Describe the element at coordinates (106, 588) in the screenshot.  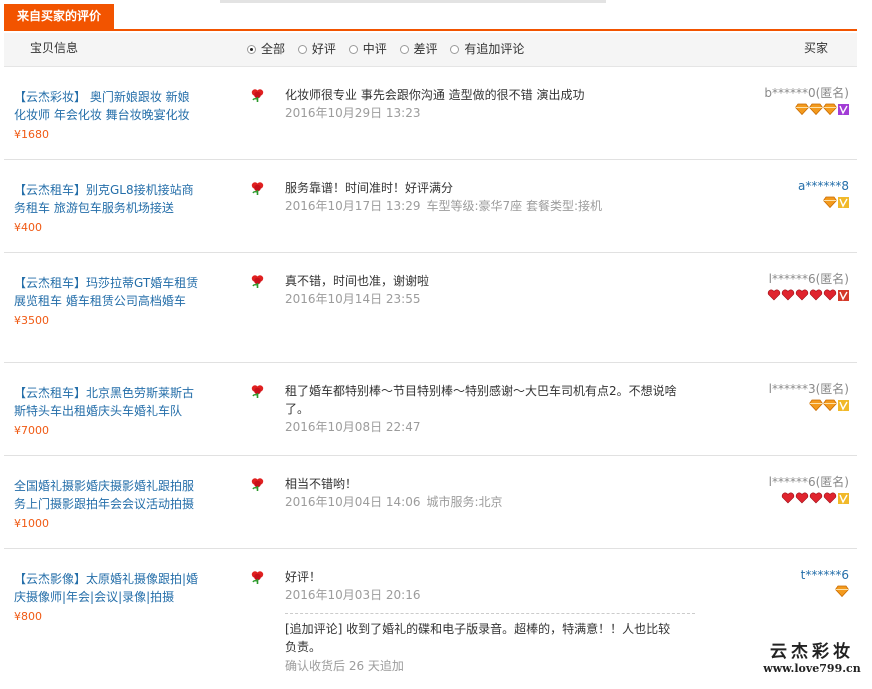
I see `product-link: 【云杰影像】太原婚礼摄像跟拍|婚庆摄像师|年会|会议|录像|拍摄` at that location.